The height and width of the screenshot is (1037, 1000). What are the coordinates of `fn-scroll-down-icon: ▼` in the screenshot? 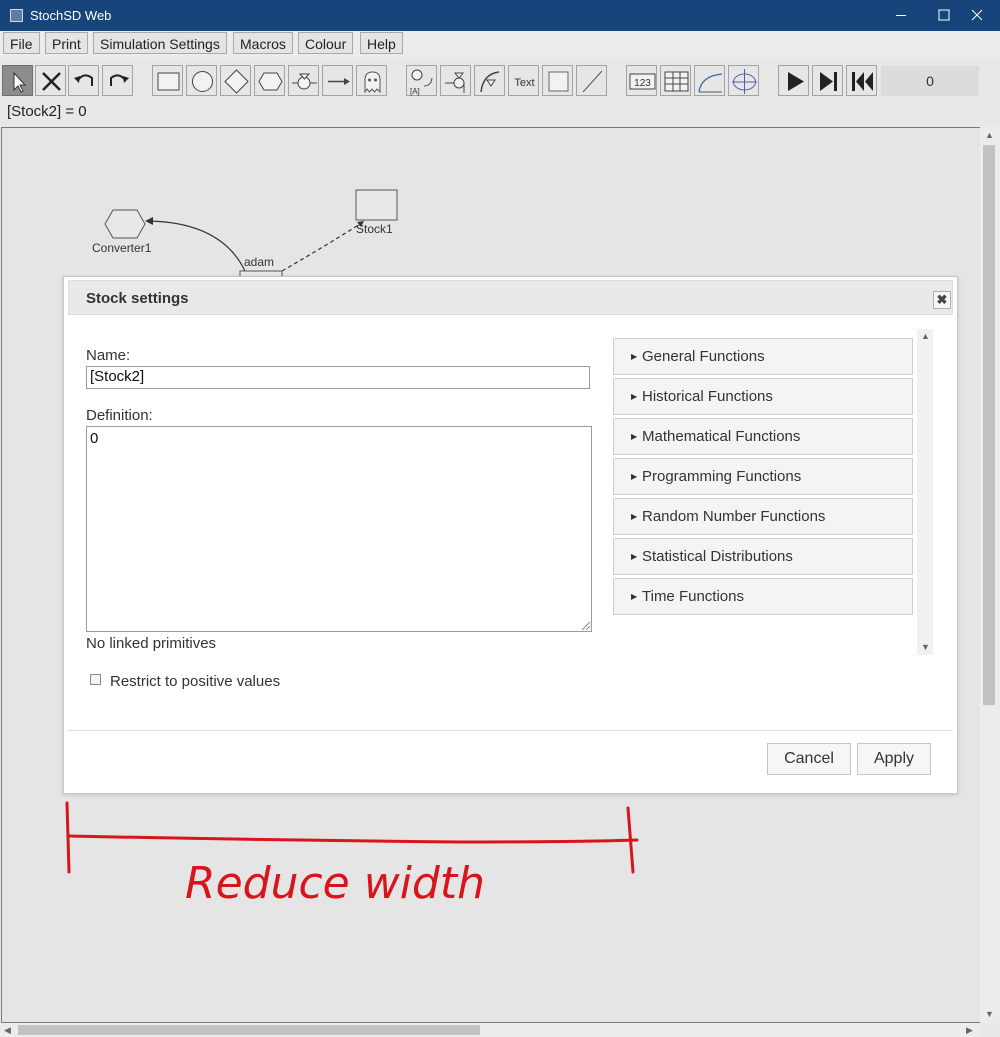 It's located at (925, 647).